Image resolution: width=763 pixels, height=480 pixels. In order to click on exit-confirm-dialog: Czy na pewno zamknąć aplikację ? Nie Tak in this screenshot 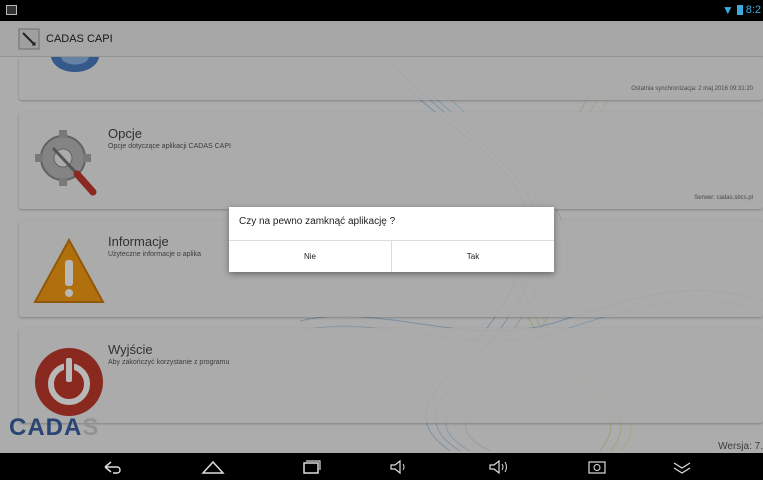, I will do `click(391, 239)`.